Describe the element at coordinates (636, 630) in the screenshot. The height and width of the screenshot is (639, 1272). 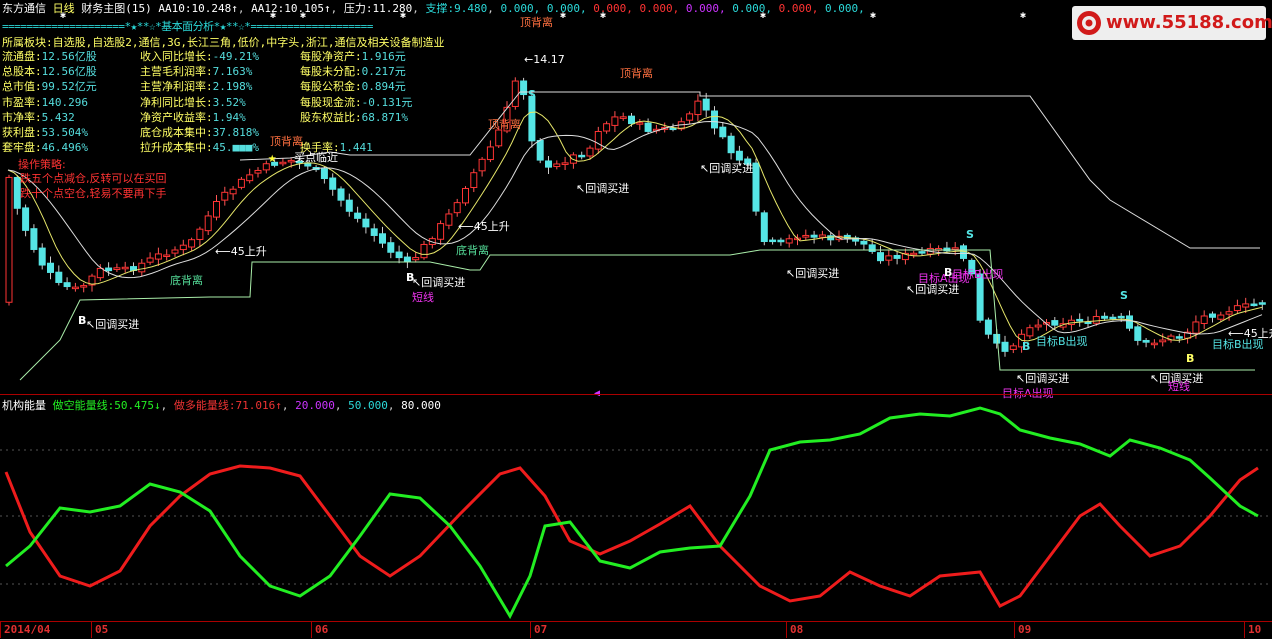
I see `time-axis: 2014/04 05 06 07 08 09 10` at that location.